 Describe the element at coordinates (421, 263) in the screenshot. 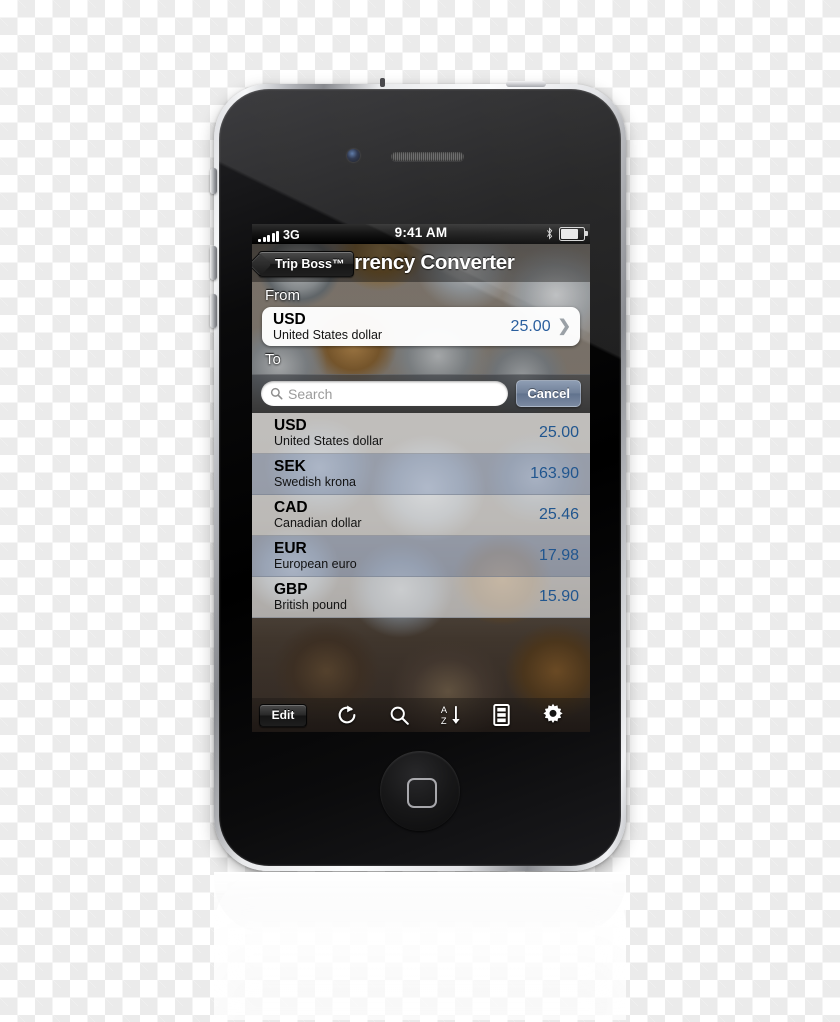

I see `navigation-bar: Currency Converter Trip Boss™` at that location.